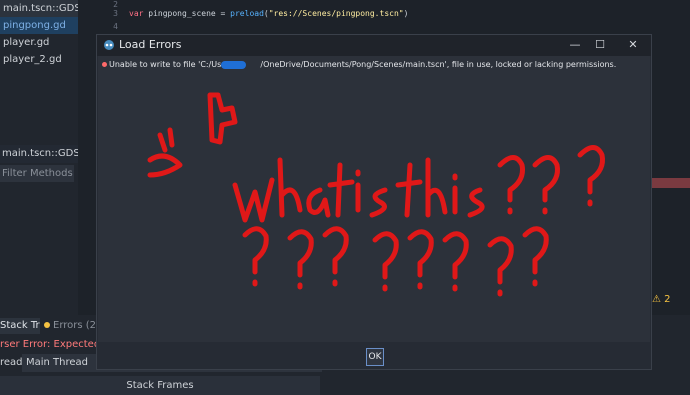 The width and height of the screenshot is (690, 395). What do you see at coordinates (76, 325) in the screenshot?
I see `tab-errors-label: Errors (2)` at bounding box center [76, 325].